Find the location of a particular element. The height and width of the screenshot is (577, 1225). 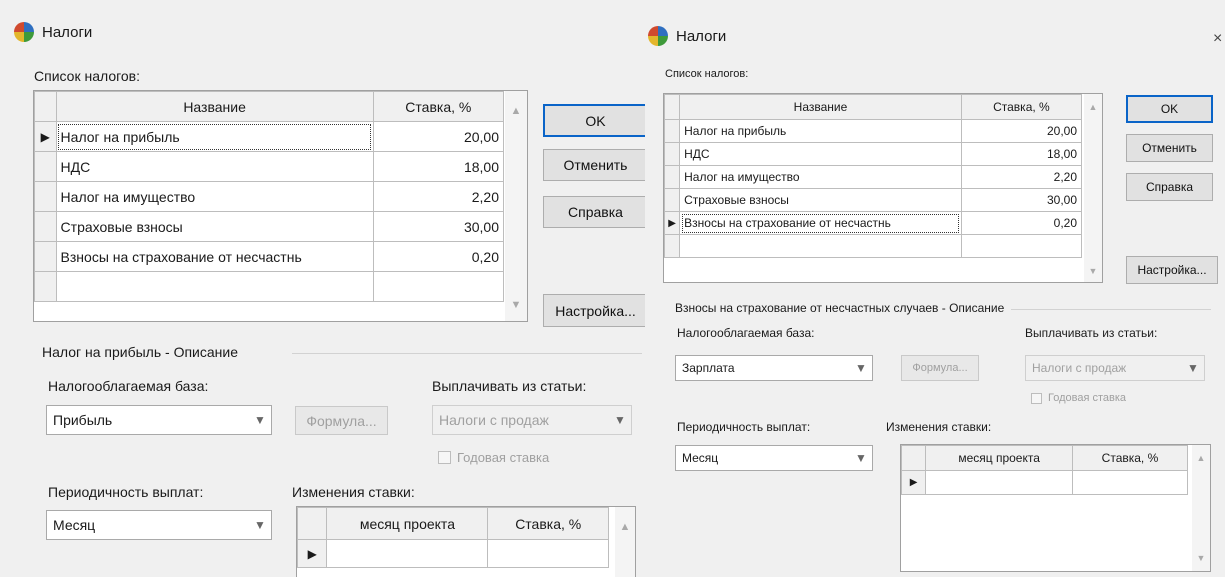

close-icon: × is located at coordinates (1217, 39).